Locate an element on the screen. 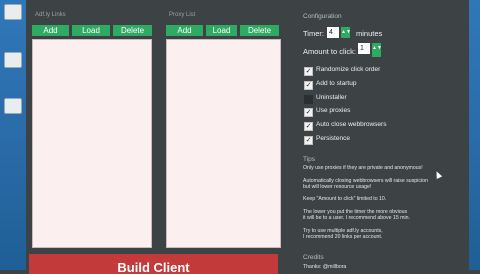 The image size is (480, 274). timer-input: 4 is located at coordinates (333, 32).